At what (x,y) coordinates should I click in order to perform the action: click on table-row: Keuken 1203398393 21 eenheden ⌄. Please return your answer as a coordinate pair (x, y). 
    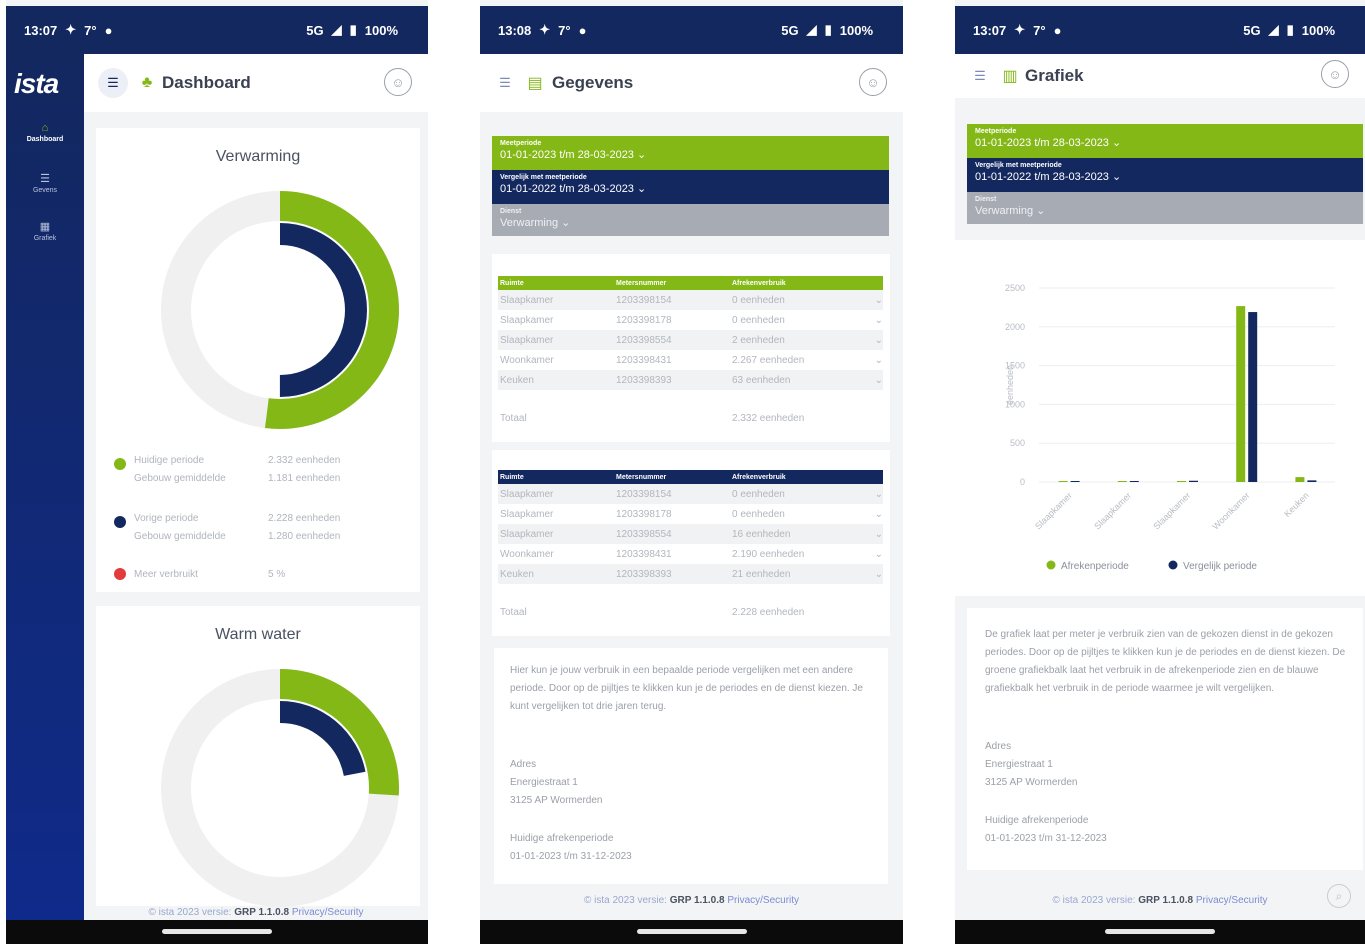
    Looking at the image, I should click on (690, 574).